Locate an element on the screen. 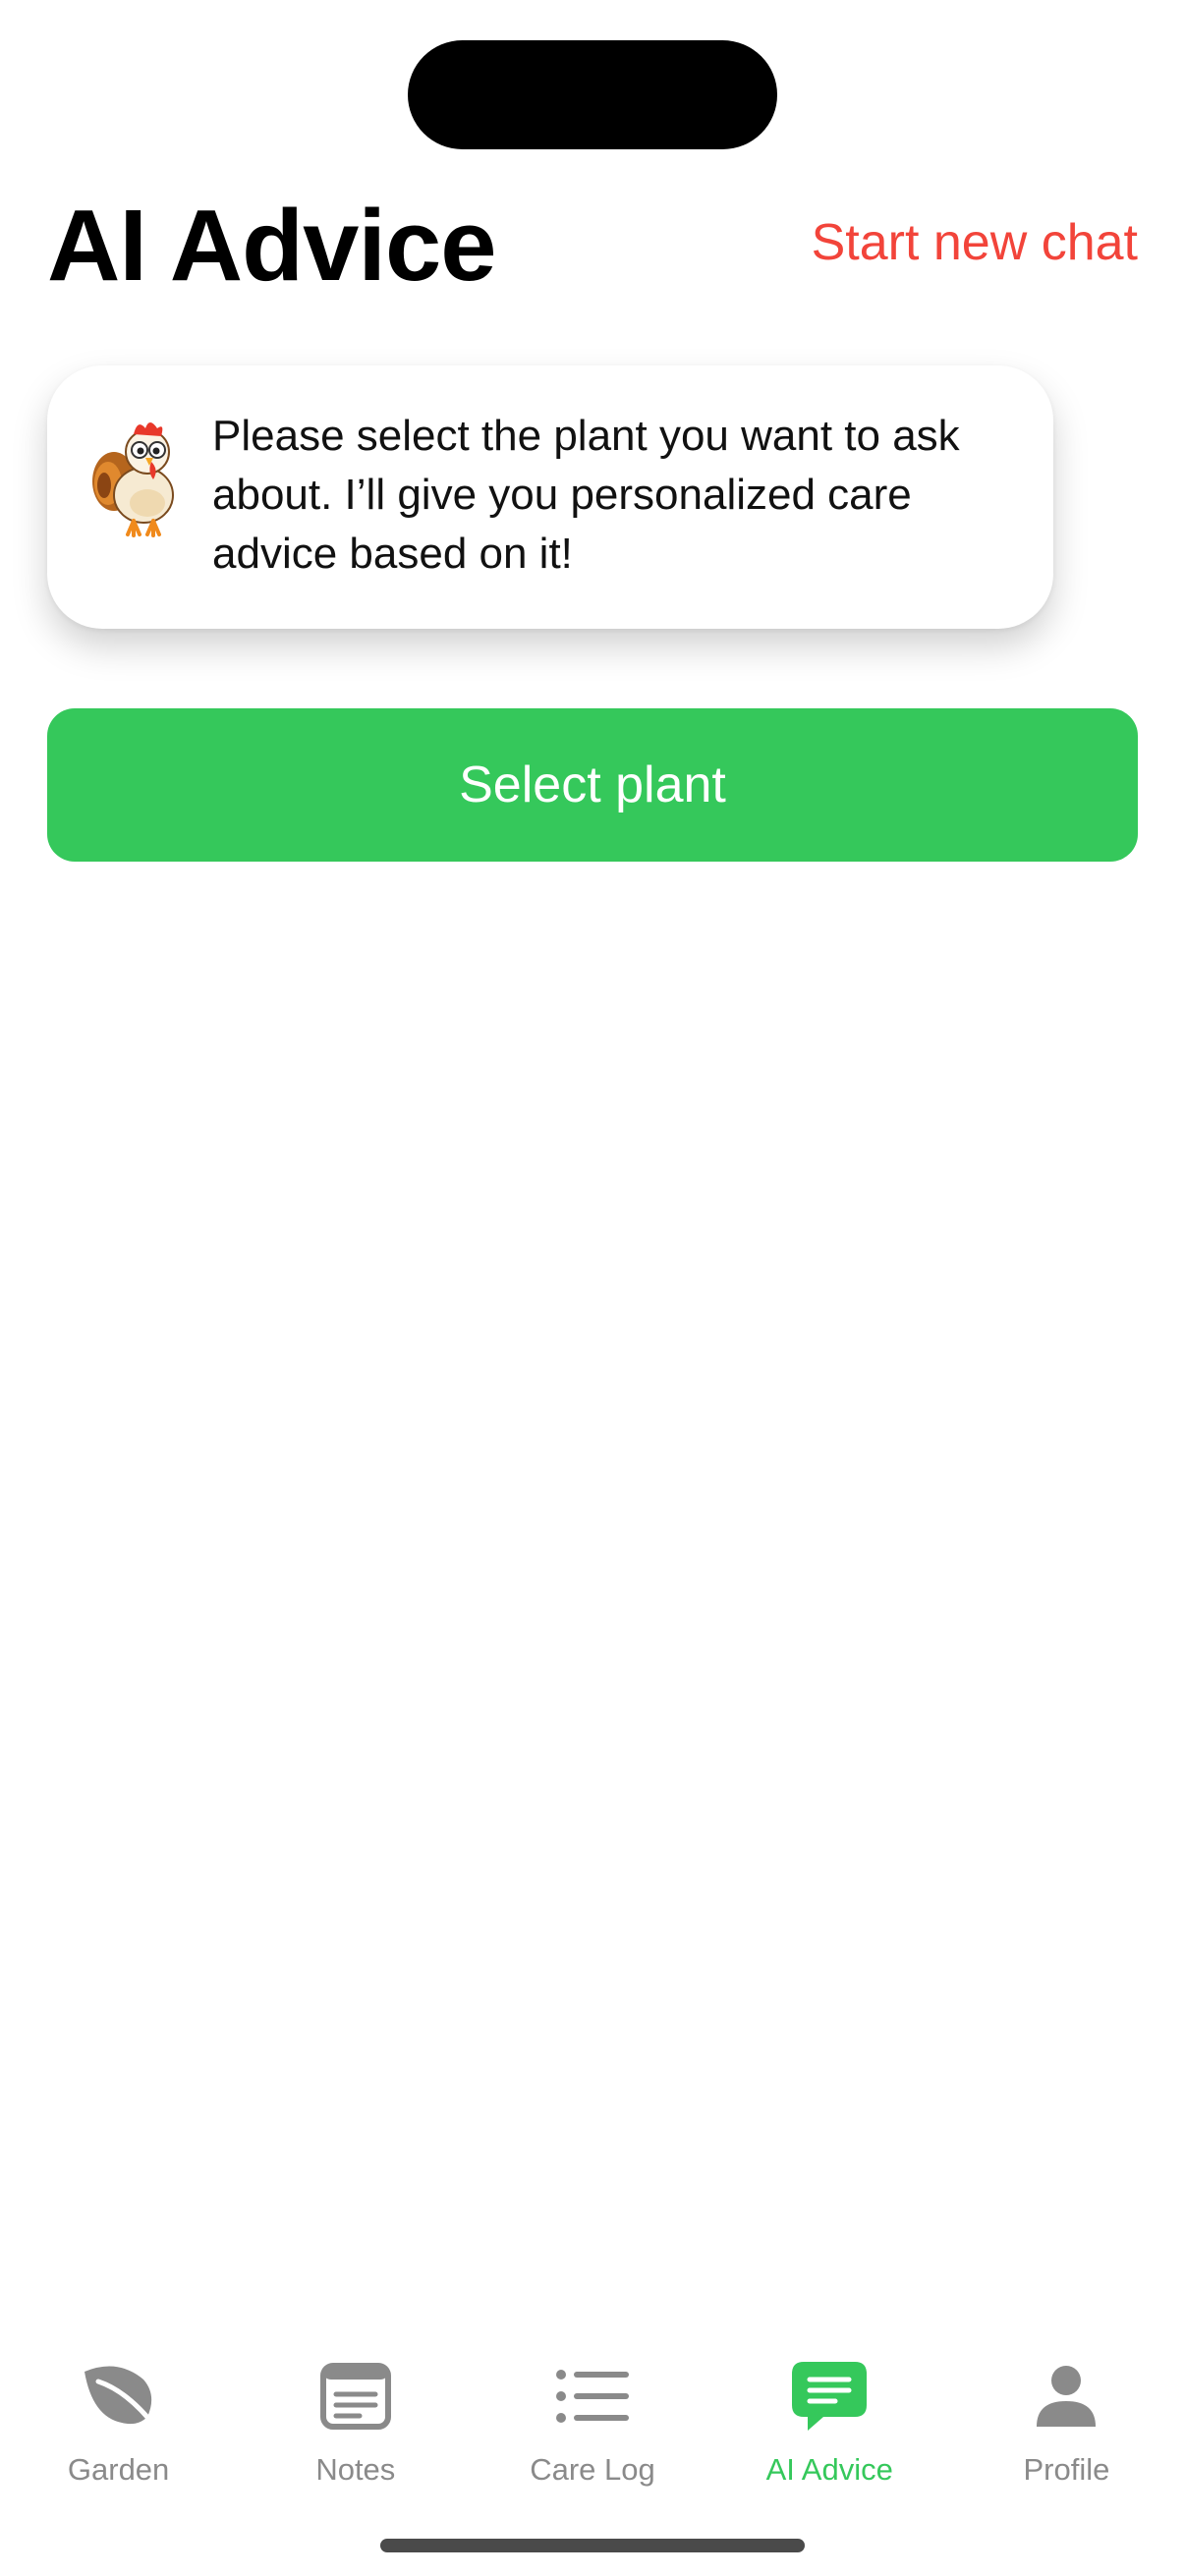 The image size is (1185, 2576). select-plant-button: Select plant is located at coordinates (592, 785).